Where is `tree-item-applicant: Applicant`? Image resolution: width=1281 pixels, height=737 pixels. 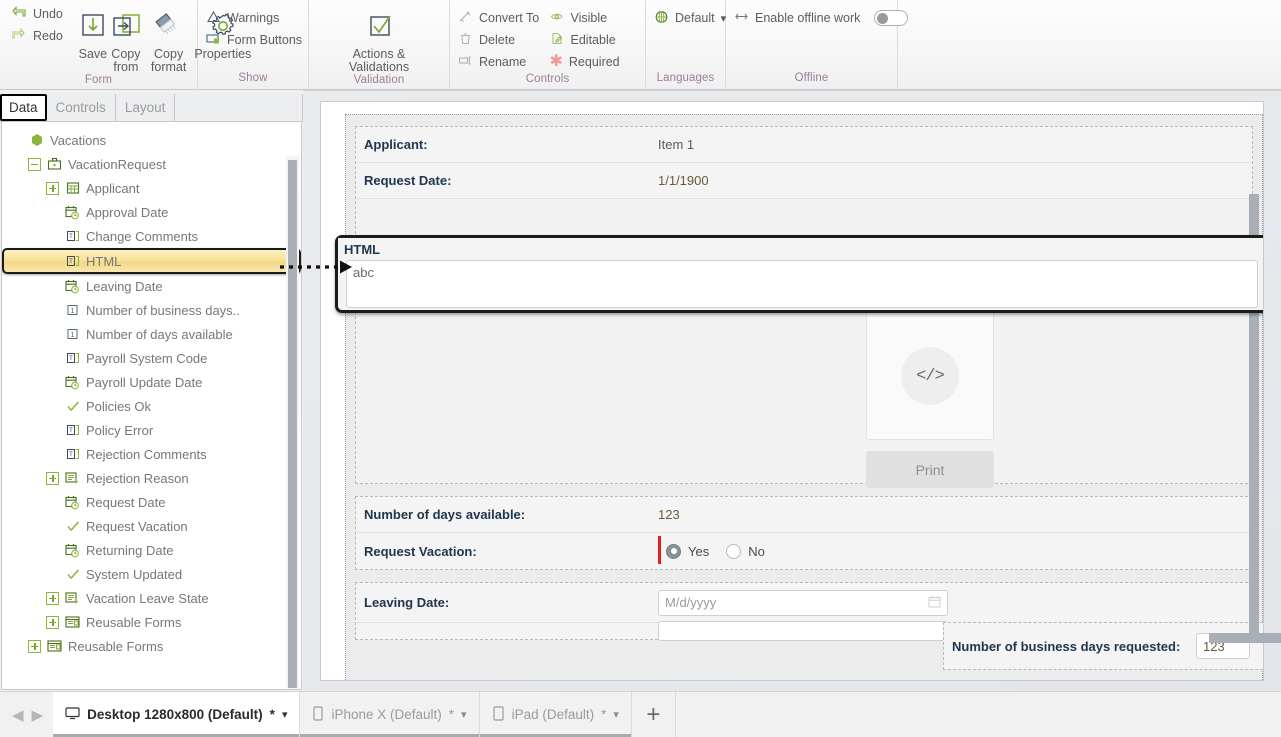 tree-item-applicant: Applicant is located at coordinates (151, 188).